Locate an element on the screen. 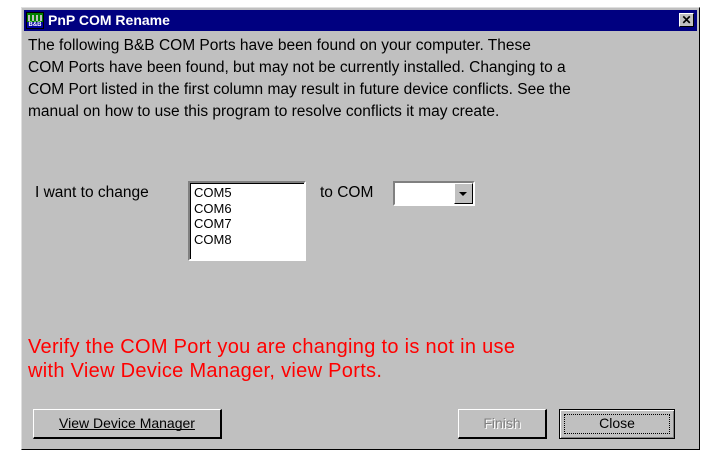 The image size is (702, 452). finish-button: Finish is located at coordinates (502, 424).